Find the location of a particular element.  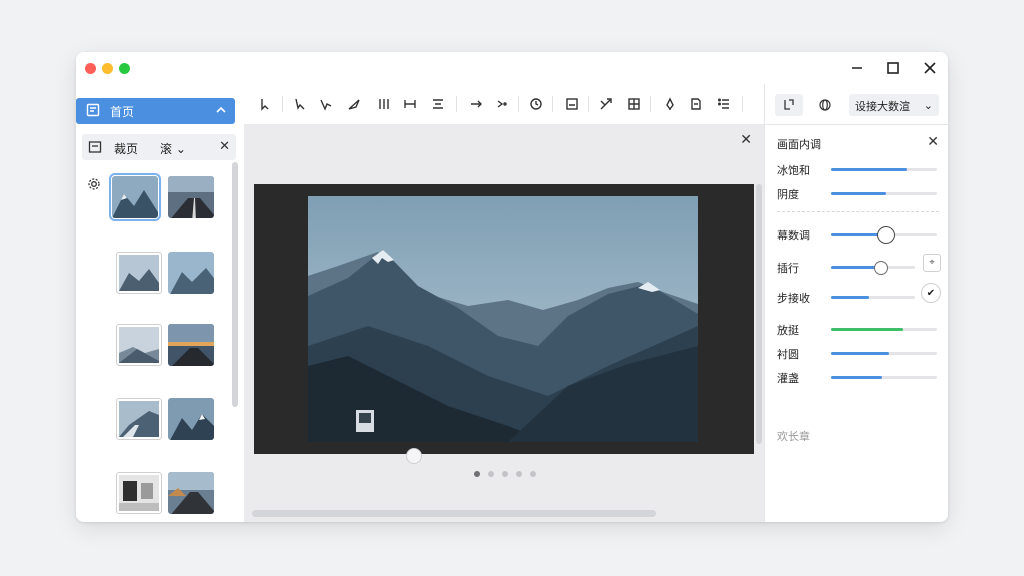

sidebar-scrollbar is located at coordinates (235, 284).